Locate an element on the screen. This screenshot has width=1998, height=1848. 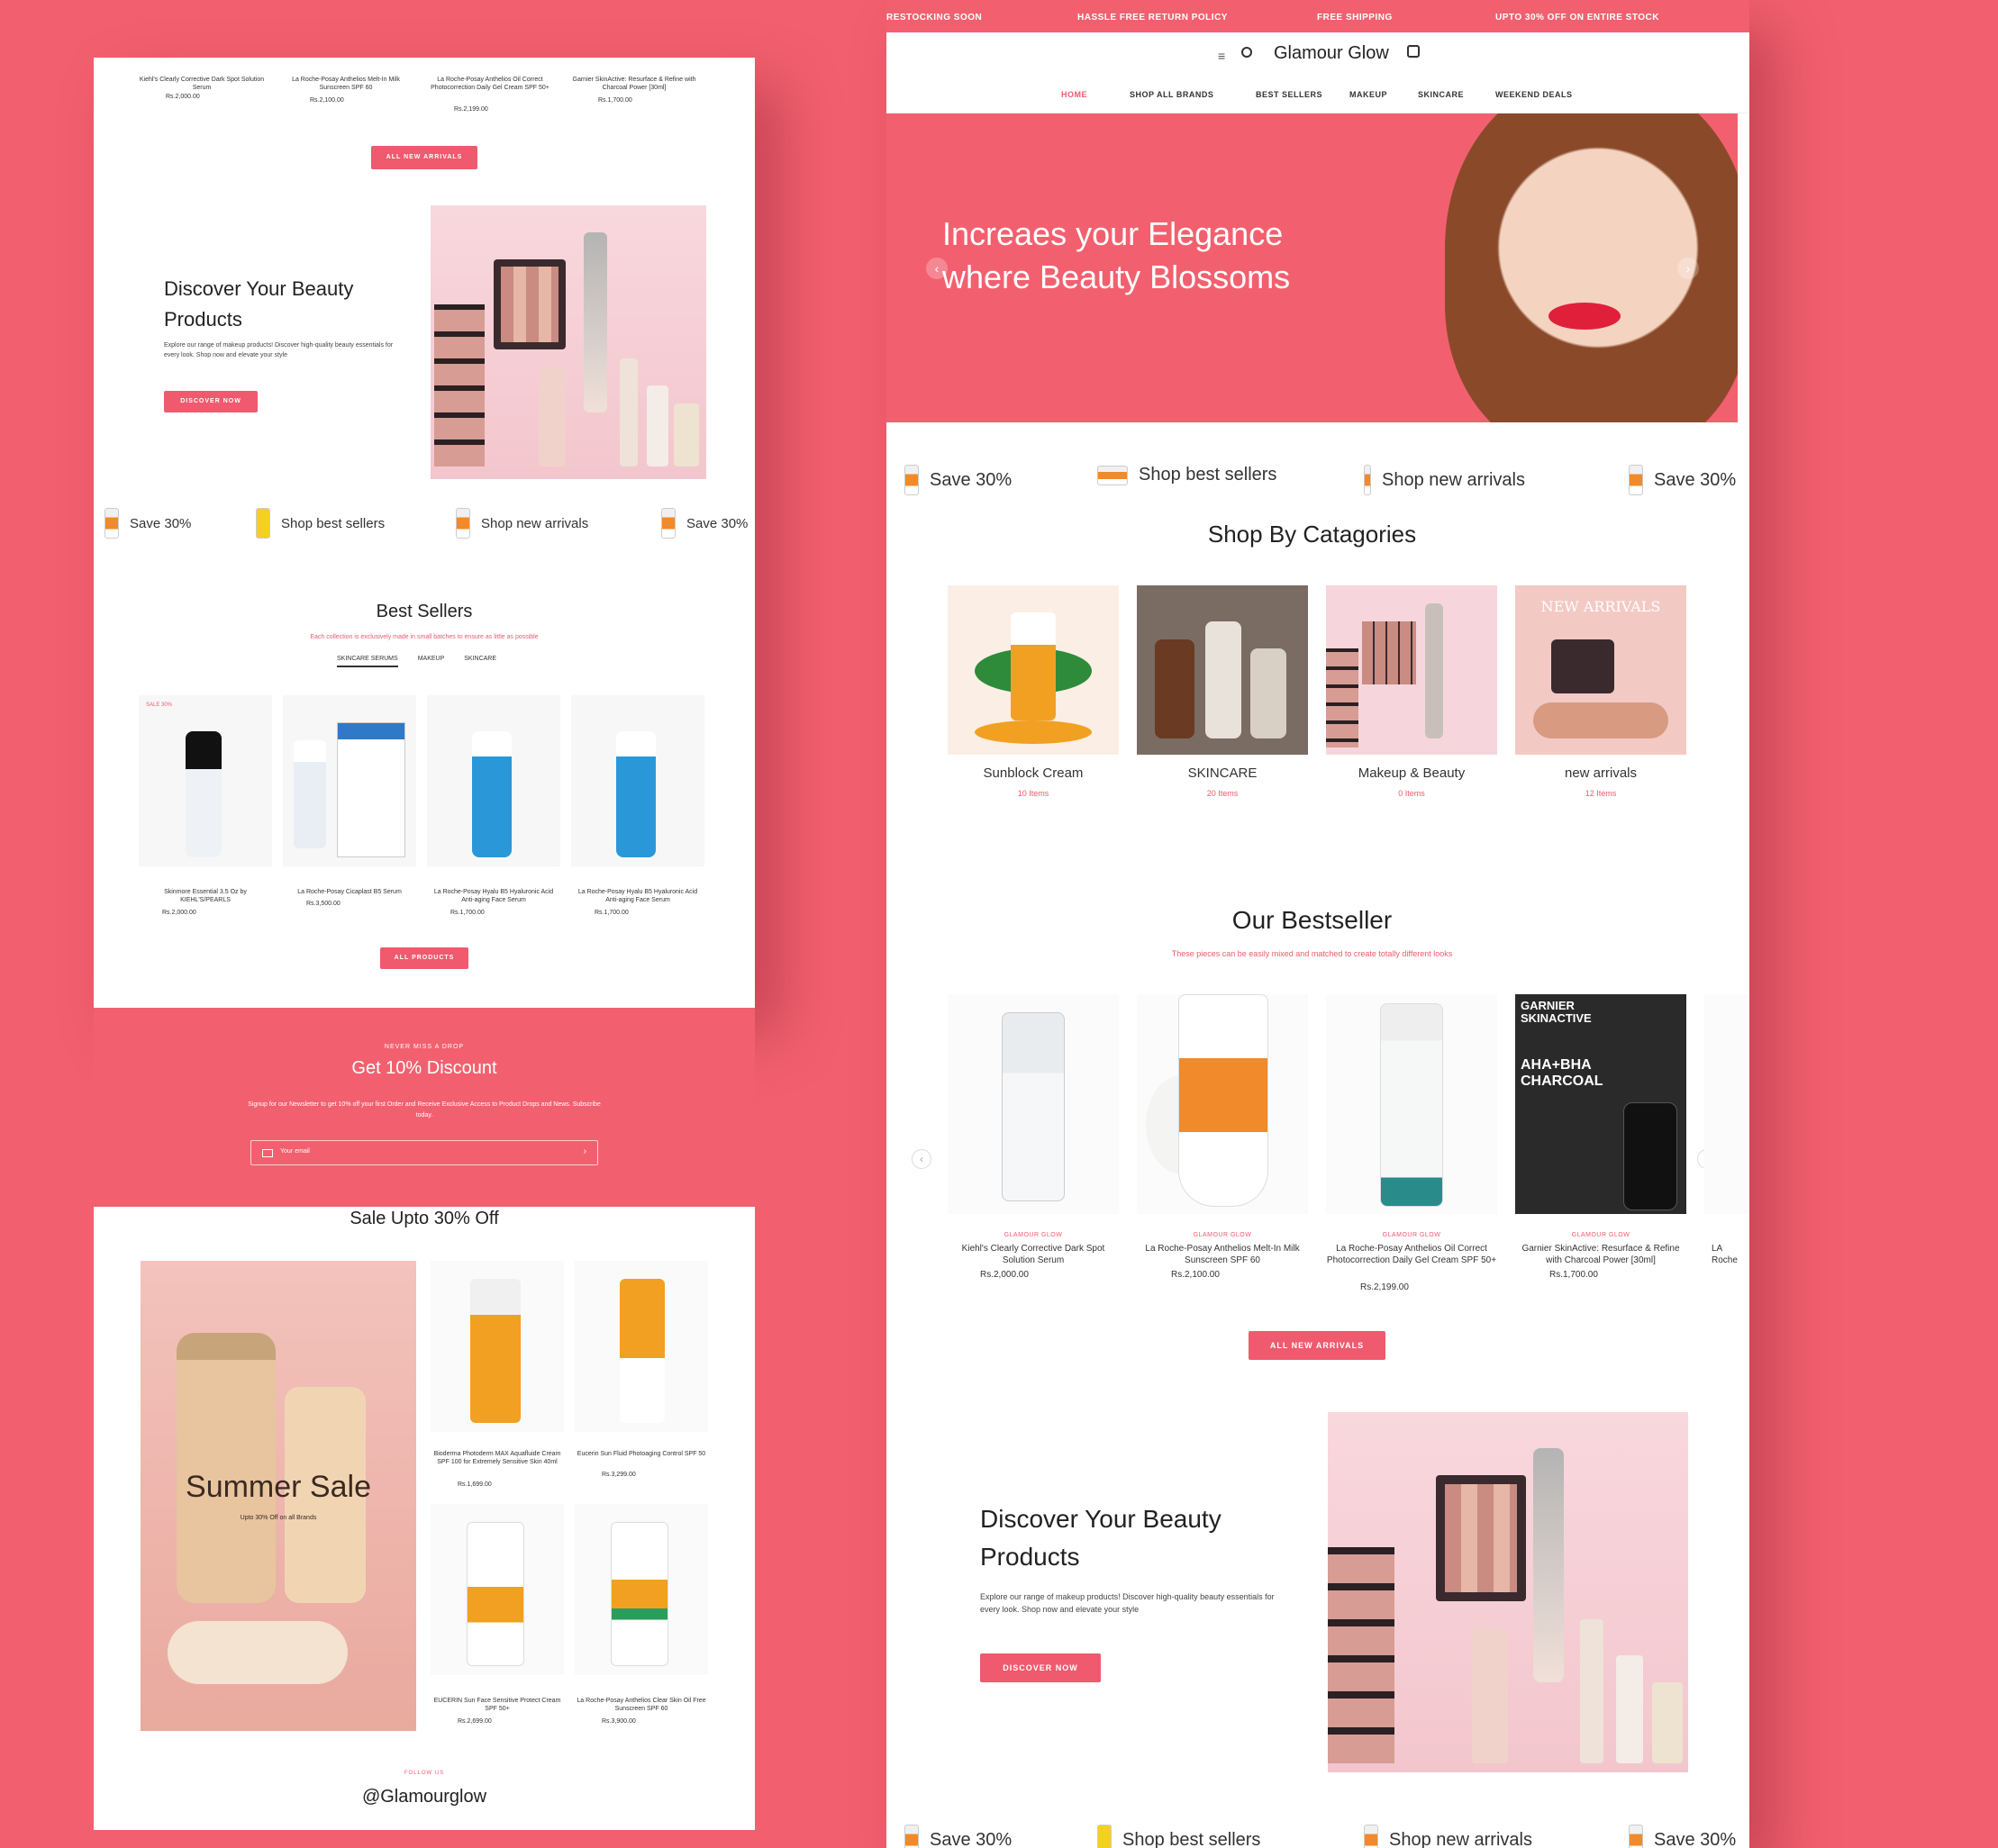
search-icon is located at coordinates (1246, 52).